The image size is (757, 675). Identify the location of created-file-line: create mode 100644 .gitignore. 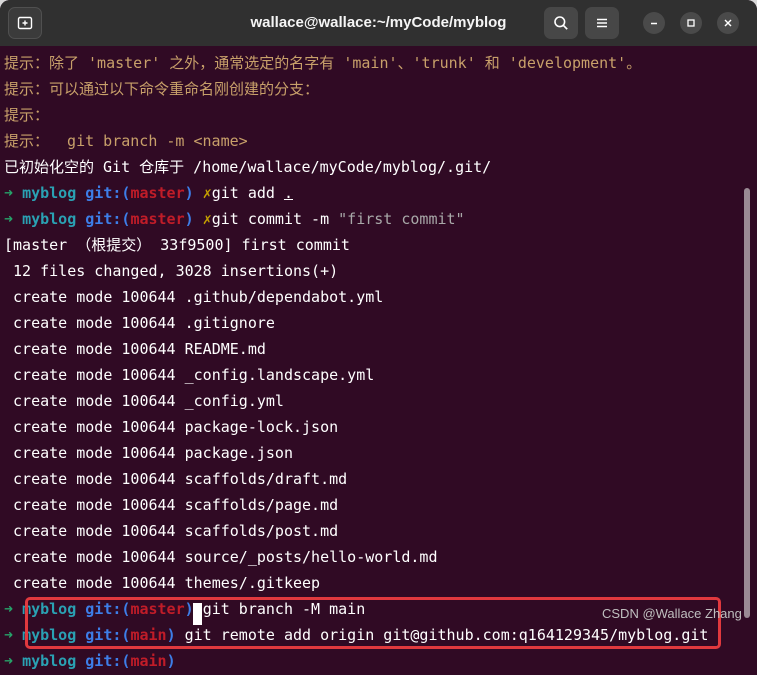
(139, 323).